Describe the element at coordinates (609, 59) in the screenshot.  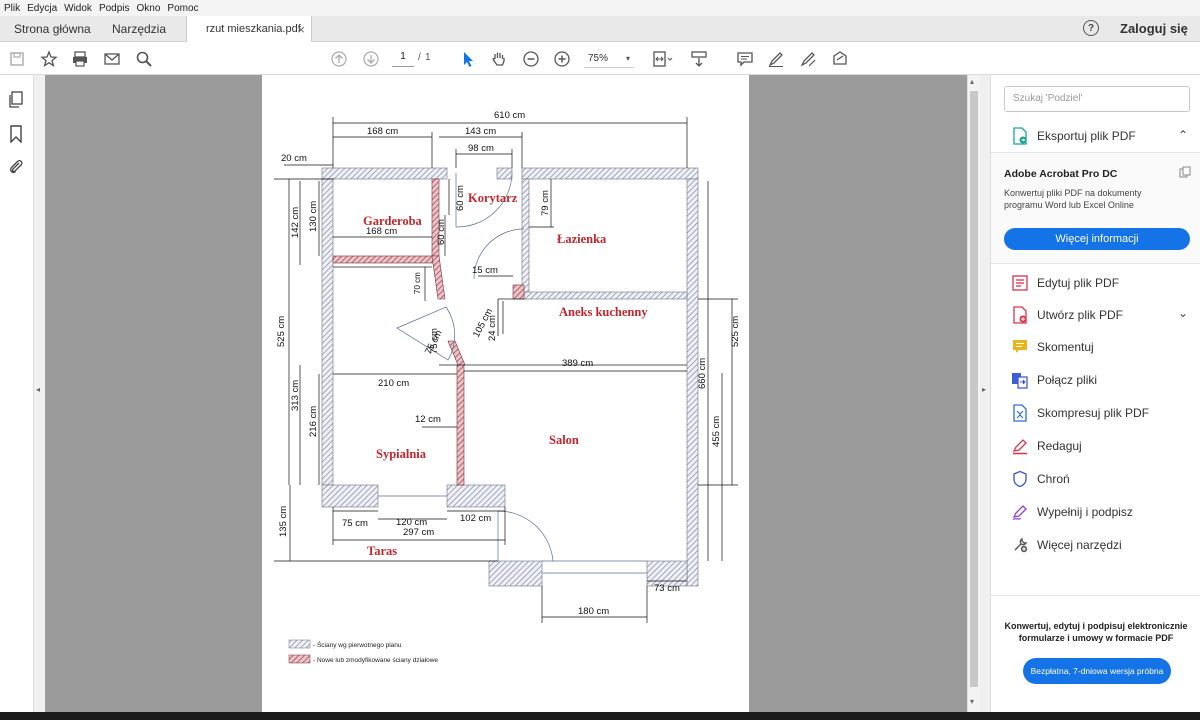
I see `zoom-select: 75% ▾` at that location.